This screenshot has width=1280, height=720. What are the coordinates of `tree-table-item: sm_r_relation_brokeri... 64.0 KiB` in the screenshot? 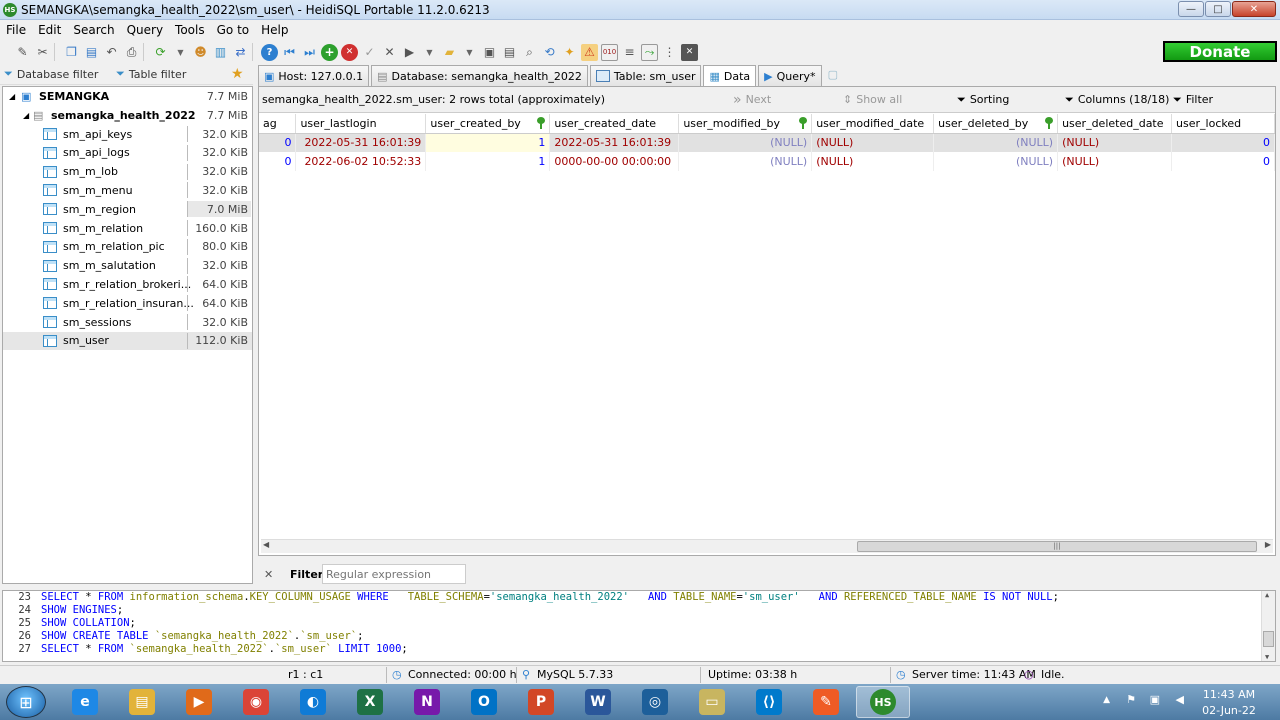 It's located at (127, 284).